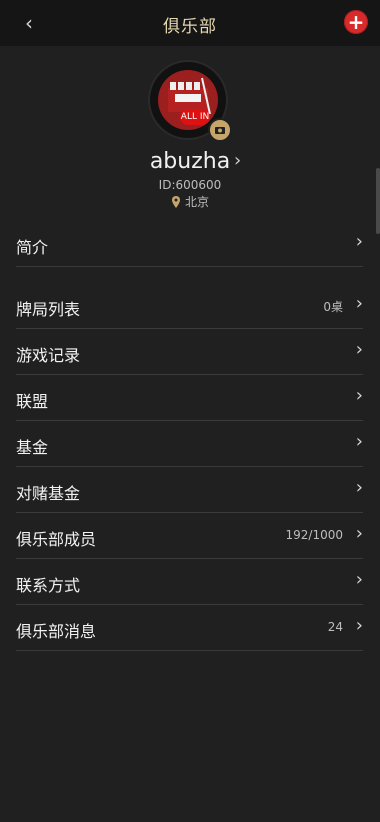 Image resolution: width=380 pixels, height=822 pixels. Describe the element at coordinates (32, 247) in the screenshot. I see `menu-item-label: 简介` at that location.